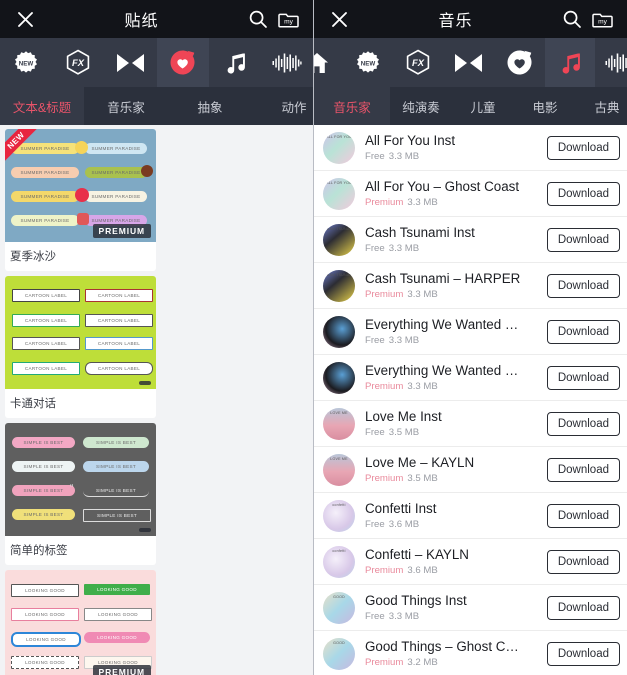 The image size is (627, 675). What do you see at coordinates (328, 62) in the screenshot?
I see `home-icon` at bounding box center [328, 62].